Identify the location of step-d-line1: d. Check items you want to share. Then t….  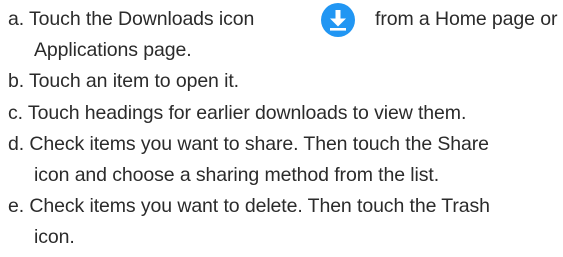
(248, 144).